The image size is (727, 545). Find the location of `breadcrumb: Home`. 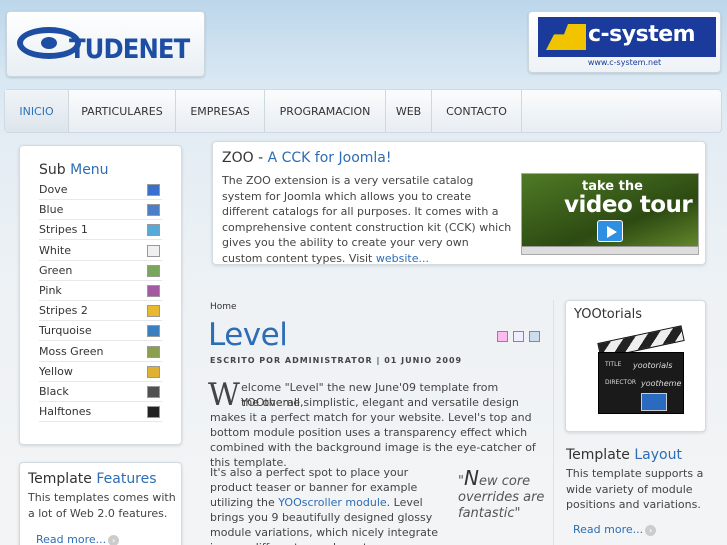

breadcrumb: Home is located at coordinates (223, 307).